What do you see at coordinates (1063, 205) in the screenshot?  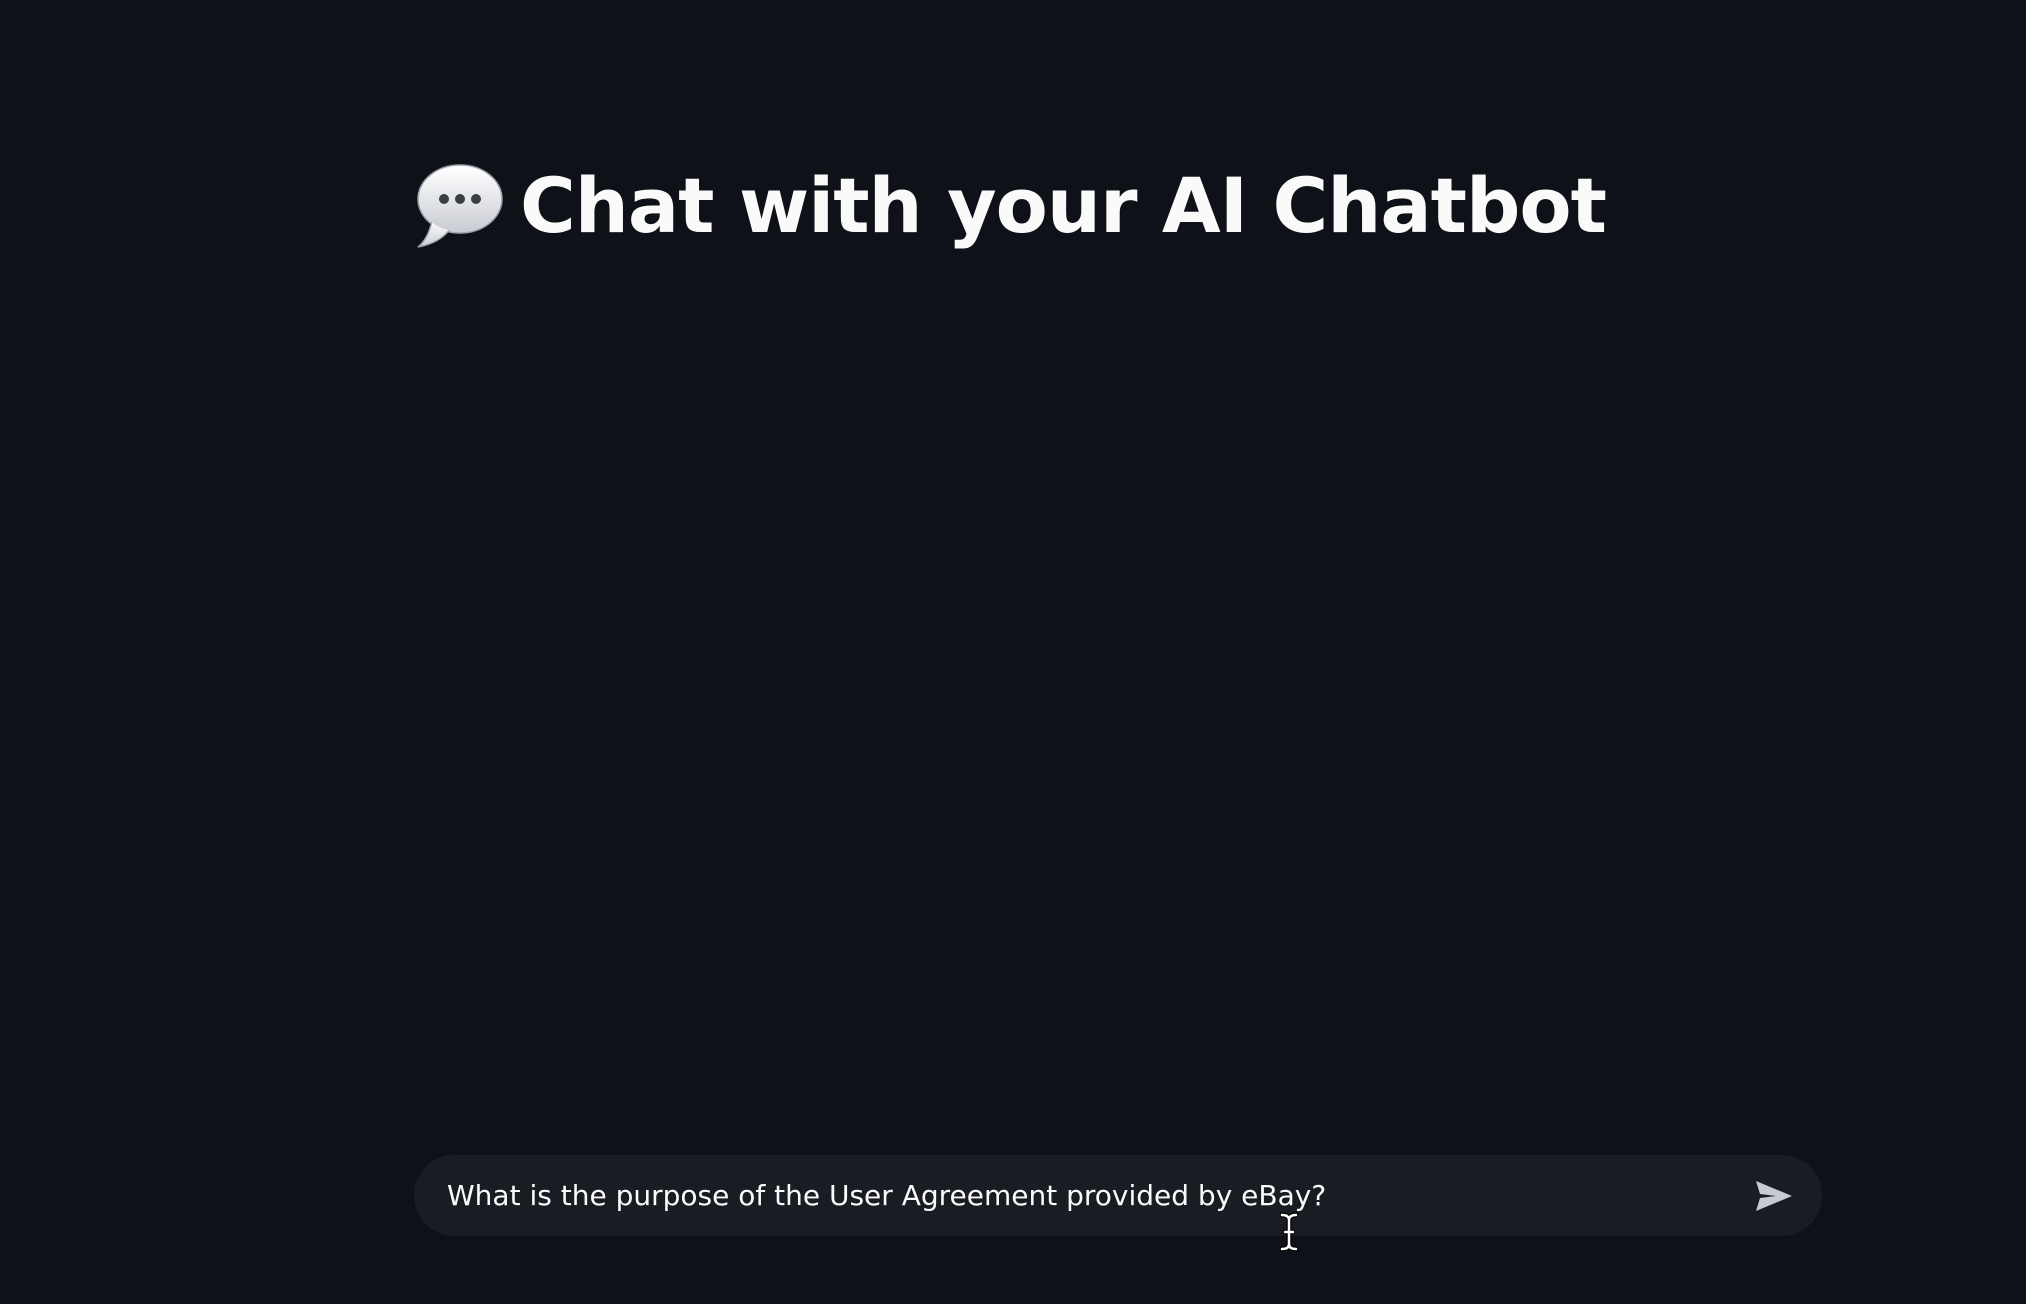 I see `page-title: Chat with your AI Chatbot` at bounding box center [1063, 205].